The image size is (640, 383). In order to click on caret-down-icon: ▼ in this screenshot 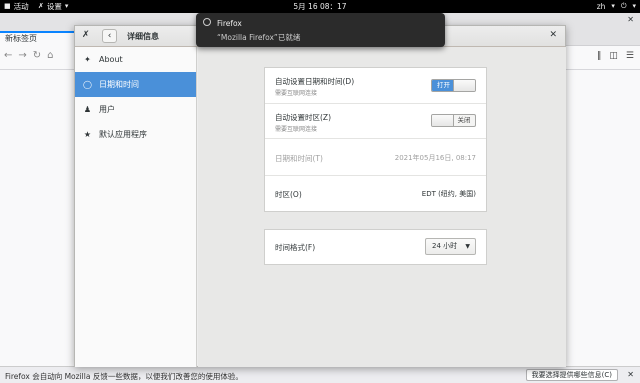, I will do `click(467, 246)`.